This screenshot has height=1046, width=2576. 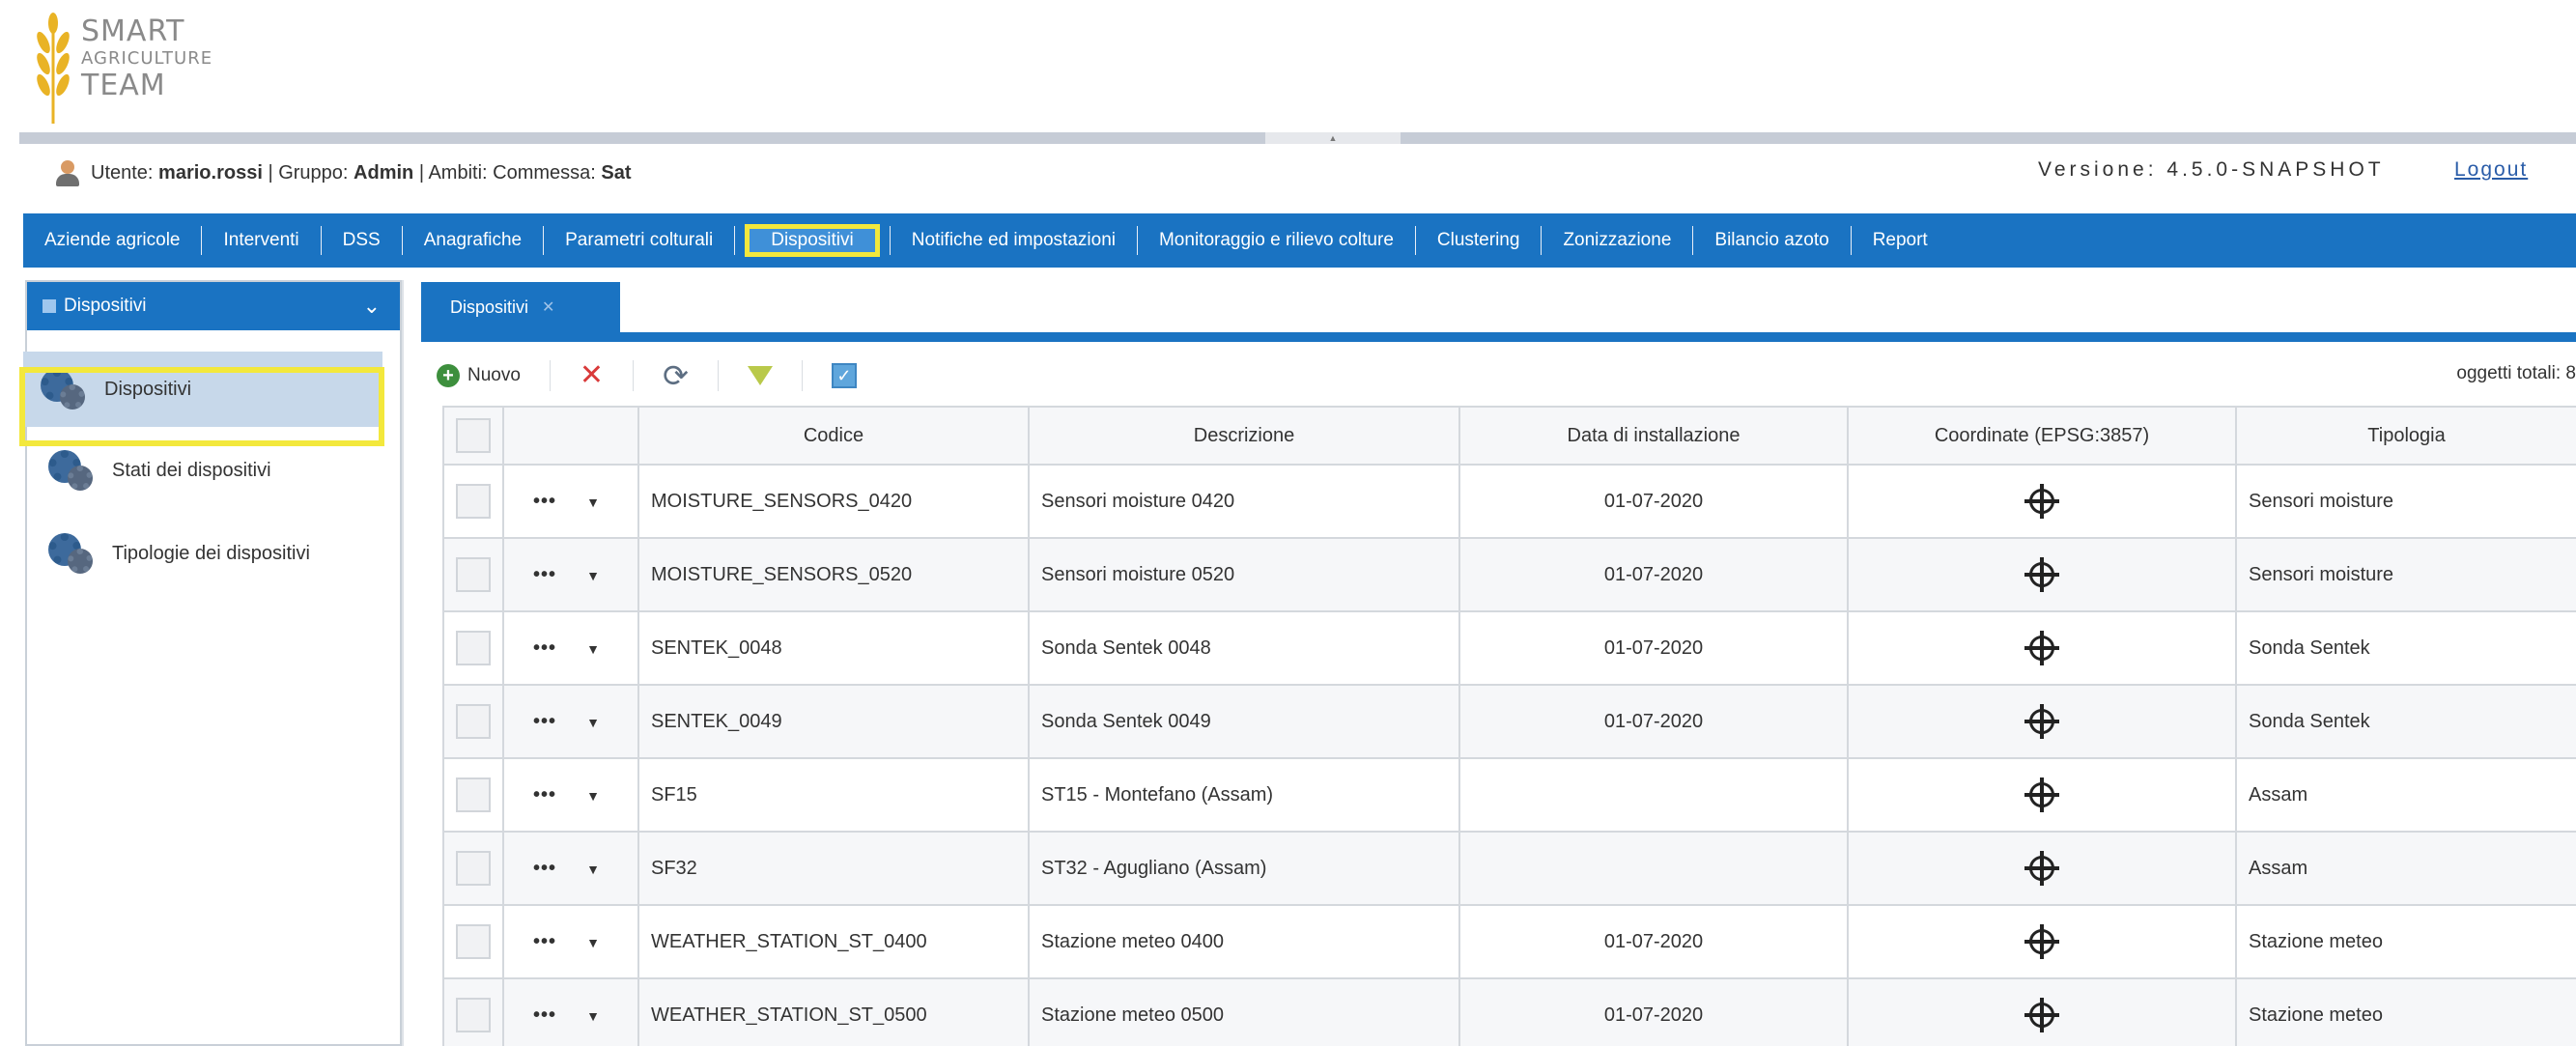 I want to click on nav-aziende-agricole: Aziende agricole, so click(x=112, y=240).